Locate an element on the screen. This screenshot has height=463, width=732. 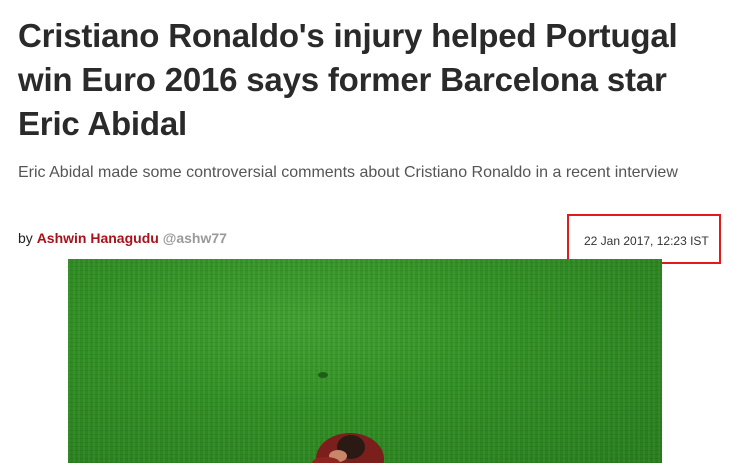
byline: by Ashwin Hanagudu @ashw77 is located at coordinates (122, 238).